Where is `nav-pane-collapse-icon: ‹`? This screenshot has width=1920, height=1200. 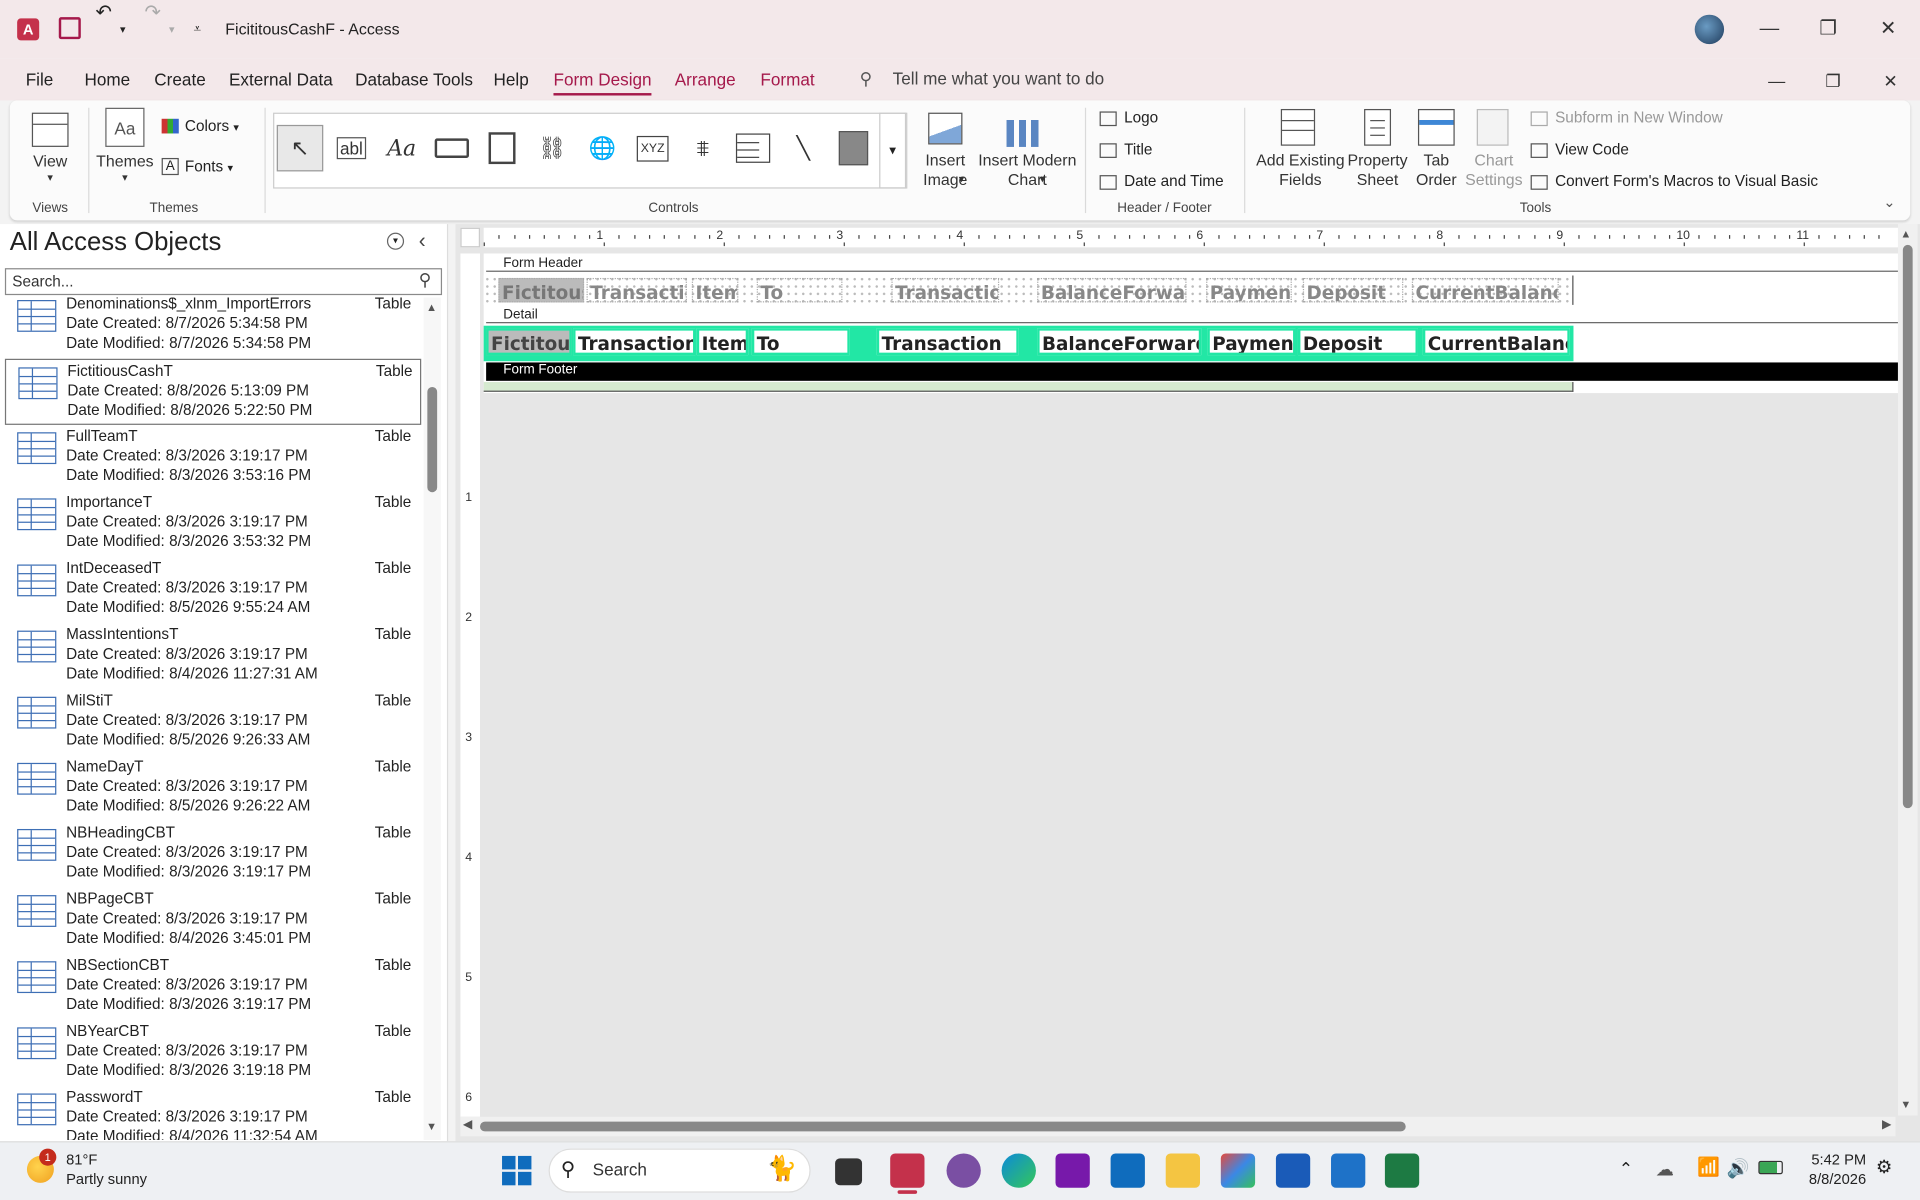 nav-pane-collapse-icon: ‹ is located at coordinates (422, 241).